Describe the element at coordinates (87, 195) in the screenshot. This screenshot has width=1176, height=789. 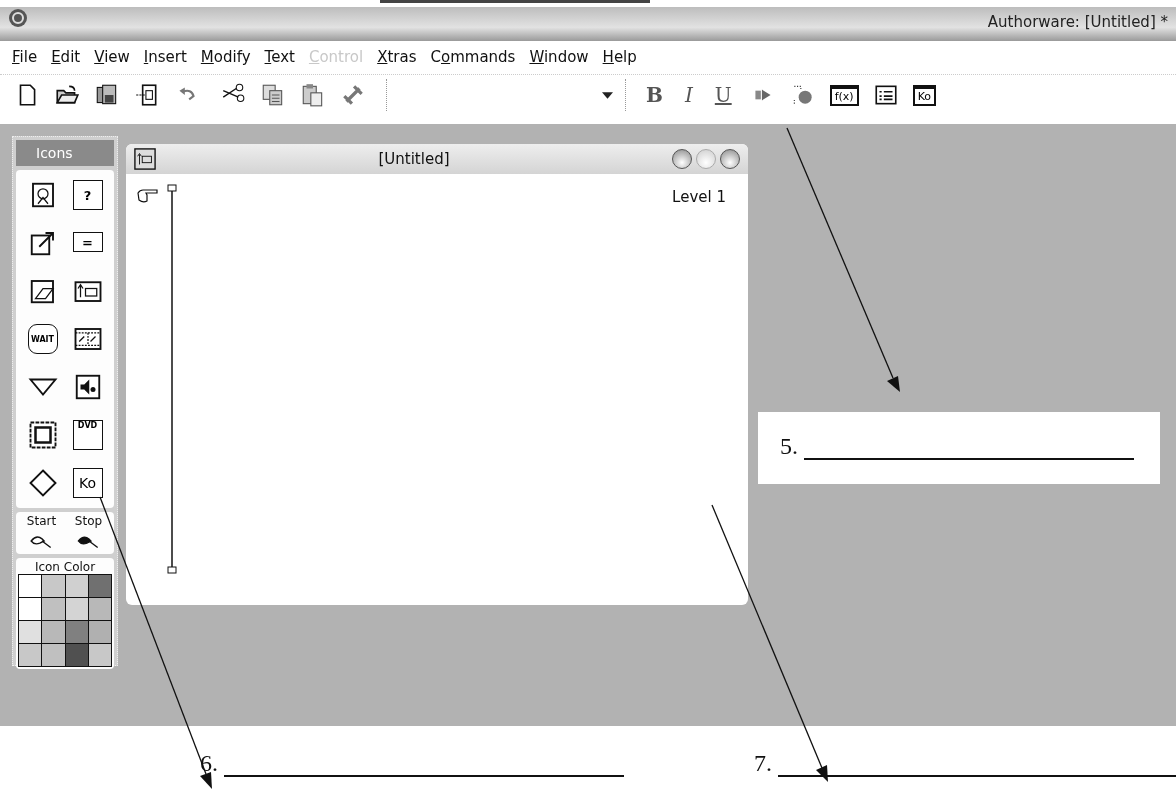
I see `interaction-icon: ?` at that location.